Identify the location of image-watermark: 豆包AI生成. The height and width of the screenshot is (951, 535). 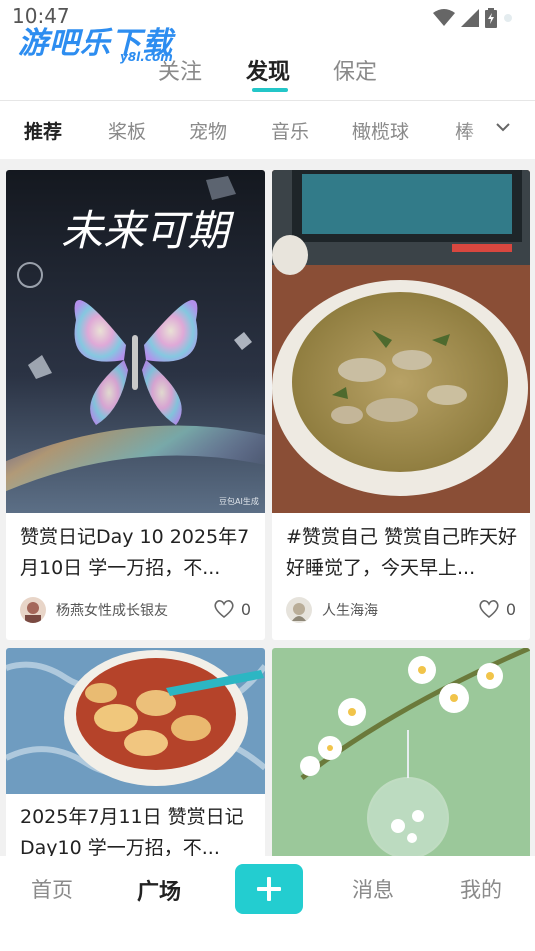
(239, 501).